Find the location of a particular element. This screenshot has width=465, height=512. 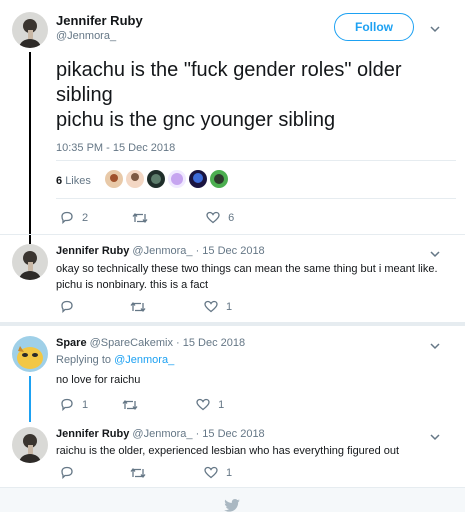

likes-label: Likes is located at coordinates (78, 181).